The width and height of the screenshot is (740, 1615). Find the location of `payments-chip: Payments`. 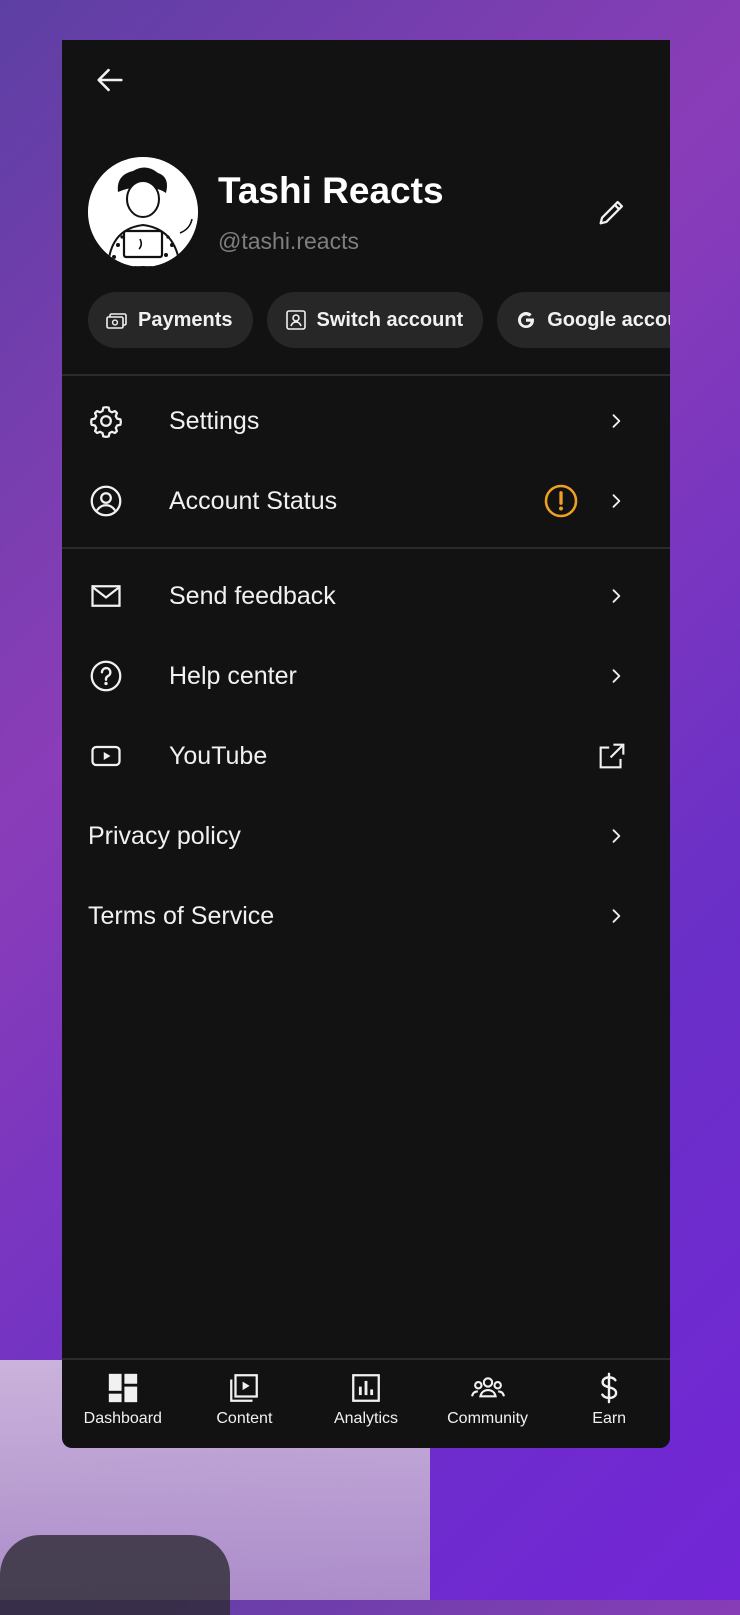

payments-chip: Payments is located at coordinates (170, 320).